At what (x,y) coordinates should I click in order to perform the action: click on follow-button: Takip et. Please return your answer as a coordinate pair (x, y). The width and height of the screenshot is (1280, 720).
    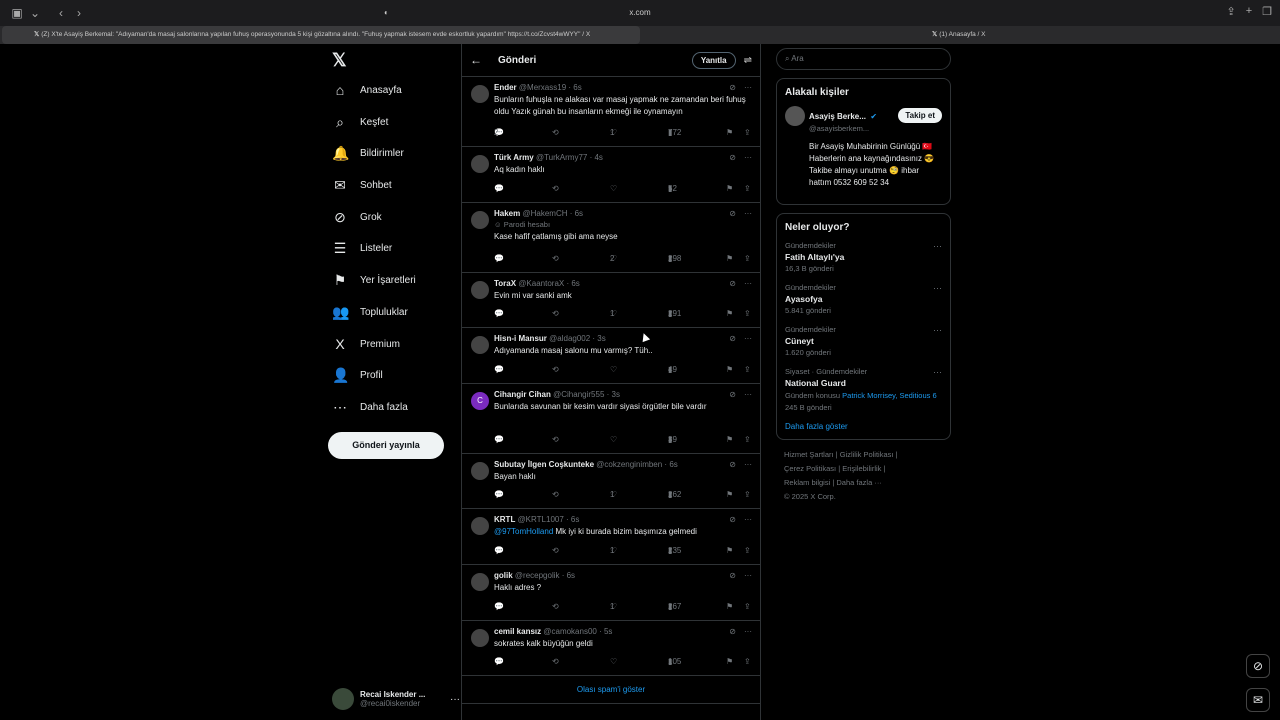
    Looking at the image, I should click on (920, 115).